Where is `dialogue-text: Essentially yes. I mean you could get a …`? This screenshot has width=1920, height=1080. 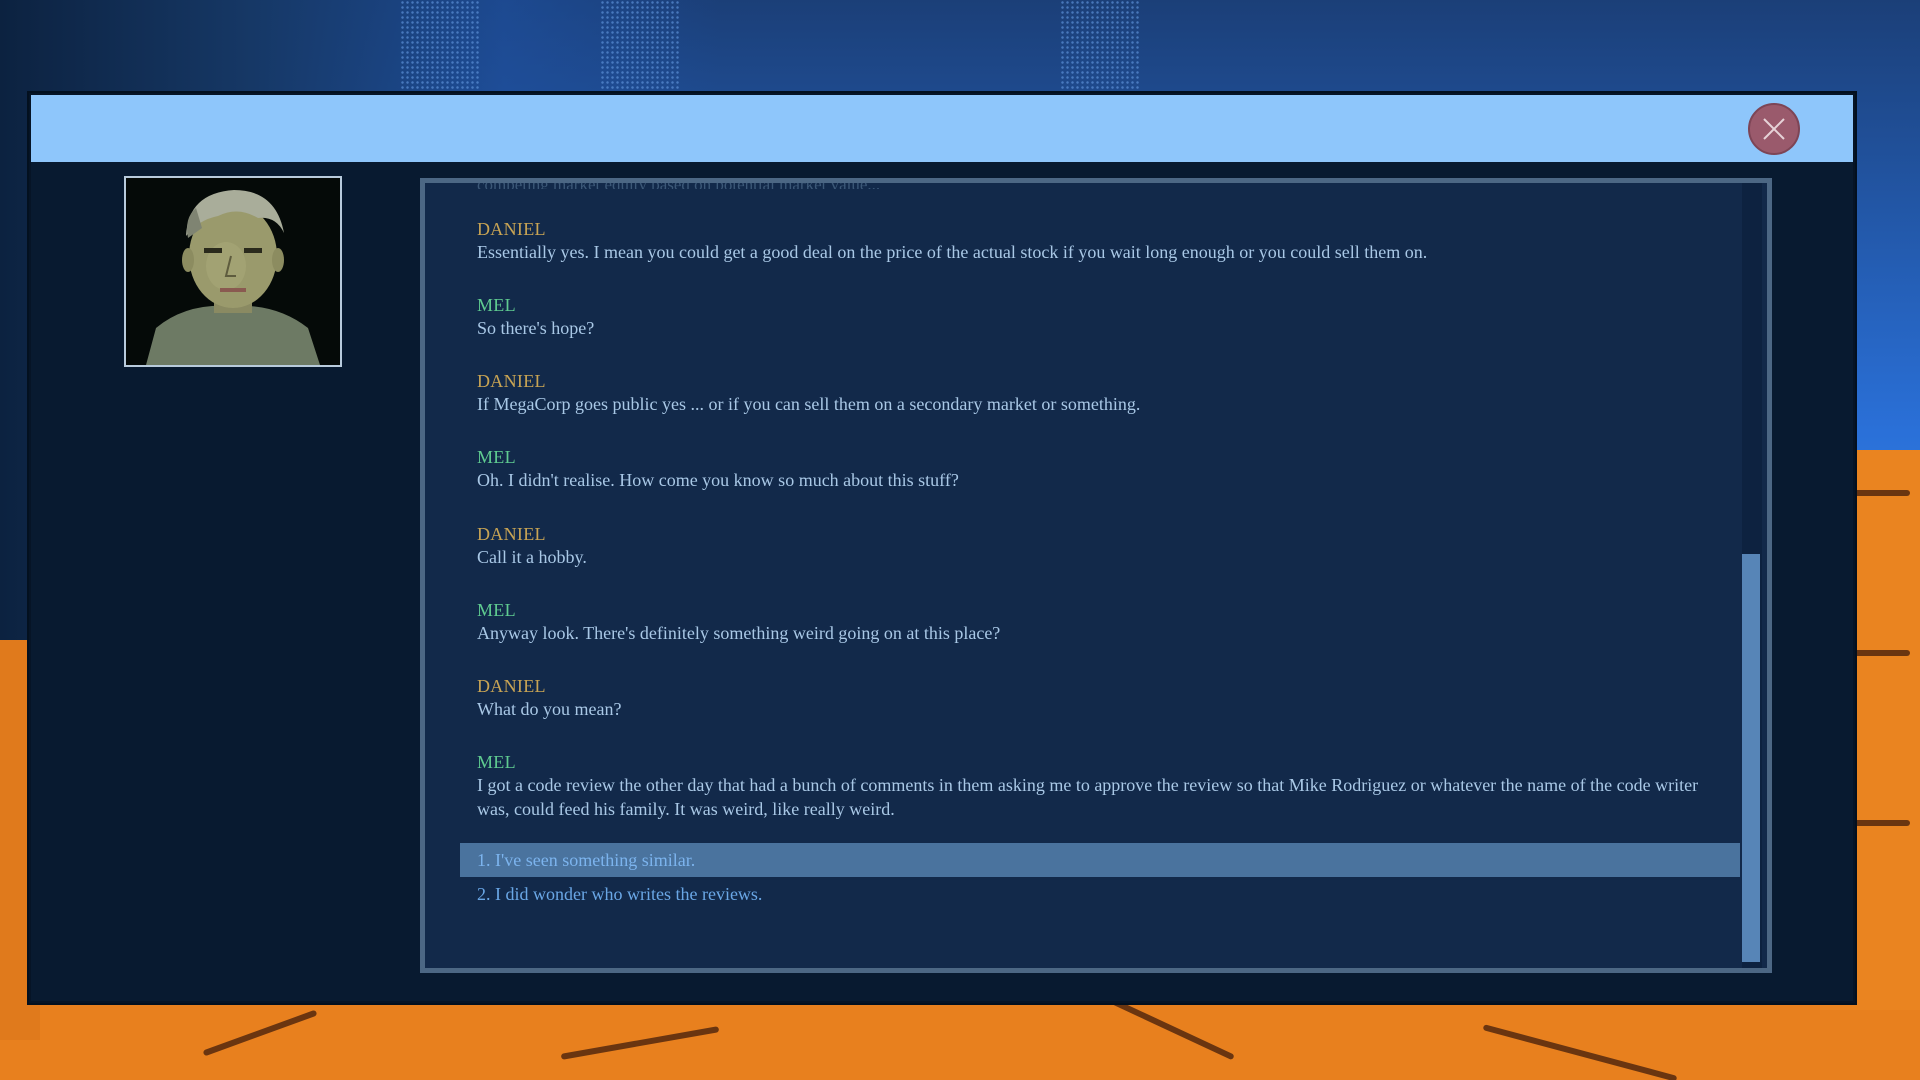 dialogue-text: Essentially yes. I mean you could get a … is located at coordinates (952, 252).